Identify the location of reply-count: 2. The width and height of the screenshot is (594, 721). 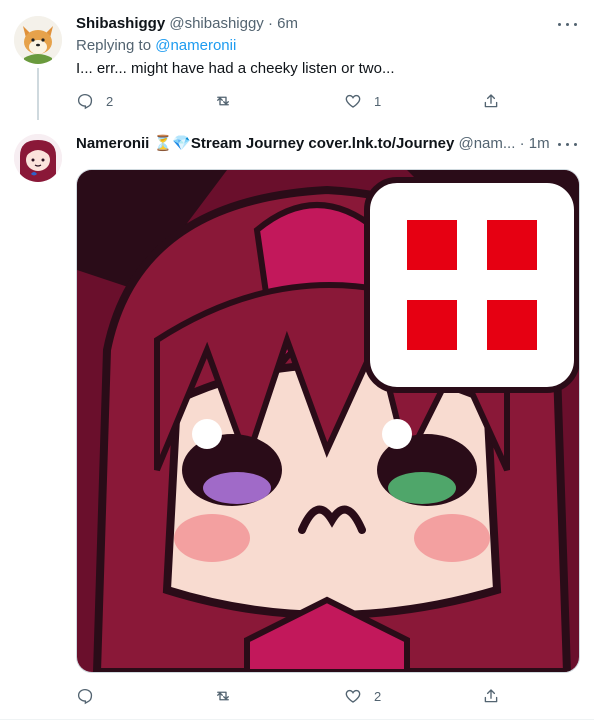
(110, 101).